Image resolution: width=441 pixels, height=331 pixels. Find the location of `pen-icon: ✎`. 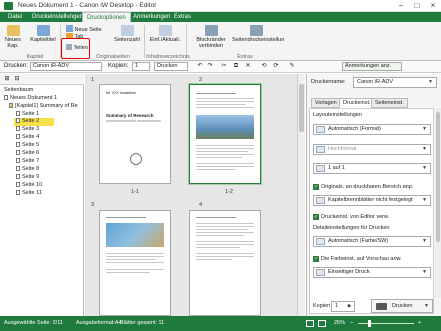

pen-icon: ✎ is located at coordinates (292, 66).